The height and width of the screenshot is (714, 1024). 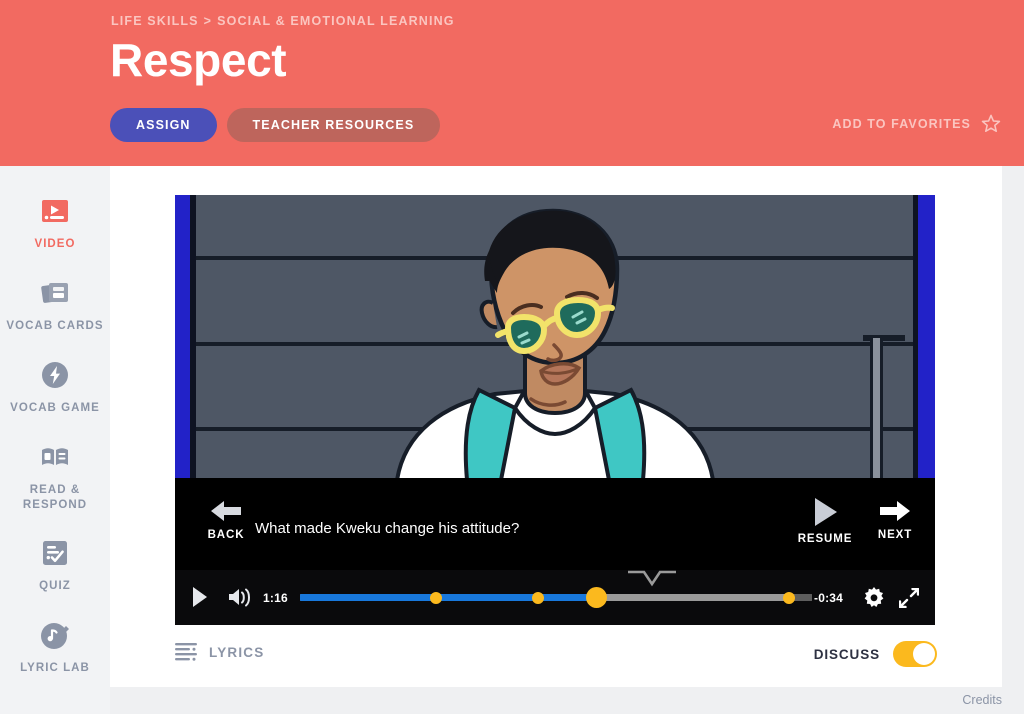 I want to click on question-text: What made Kweku change his attitude?, so click(x=387, y=528).